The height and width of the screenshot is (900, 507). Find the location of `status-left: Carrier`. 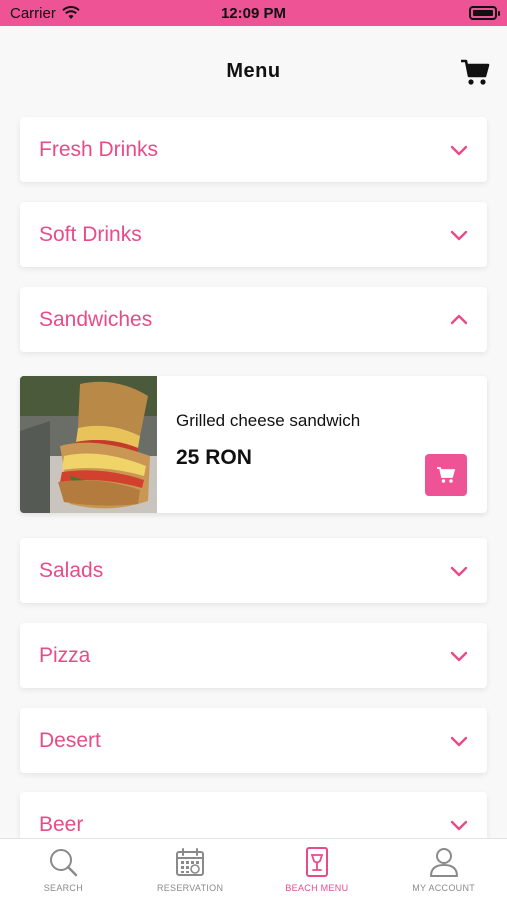

status-left: Carrier is located at coordinates (45, 13).